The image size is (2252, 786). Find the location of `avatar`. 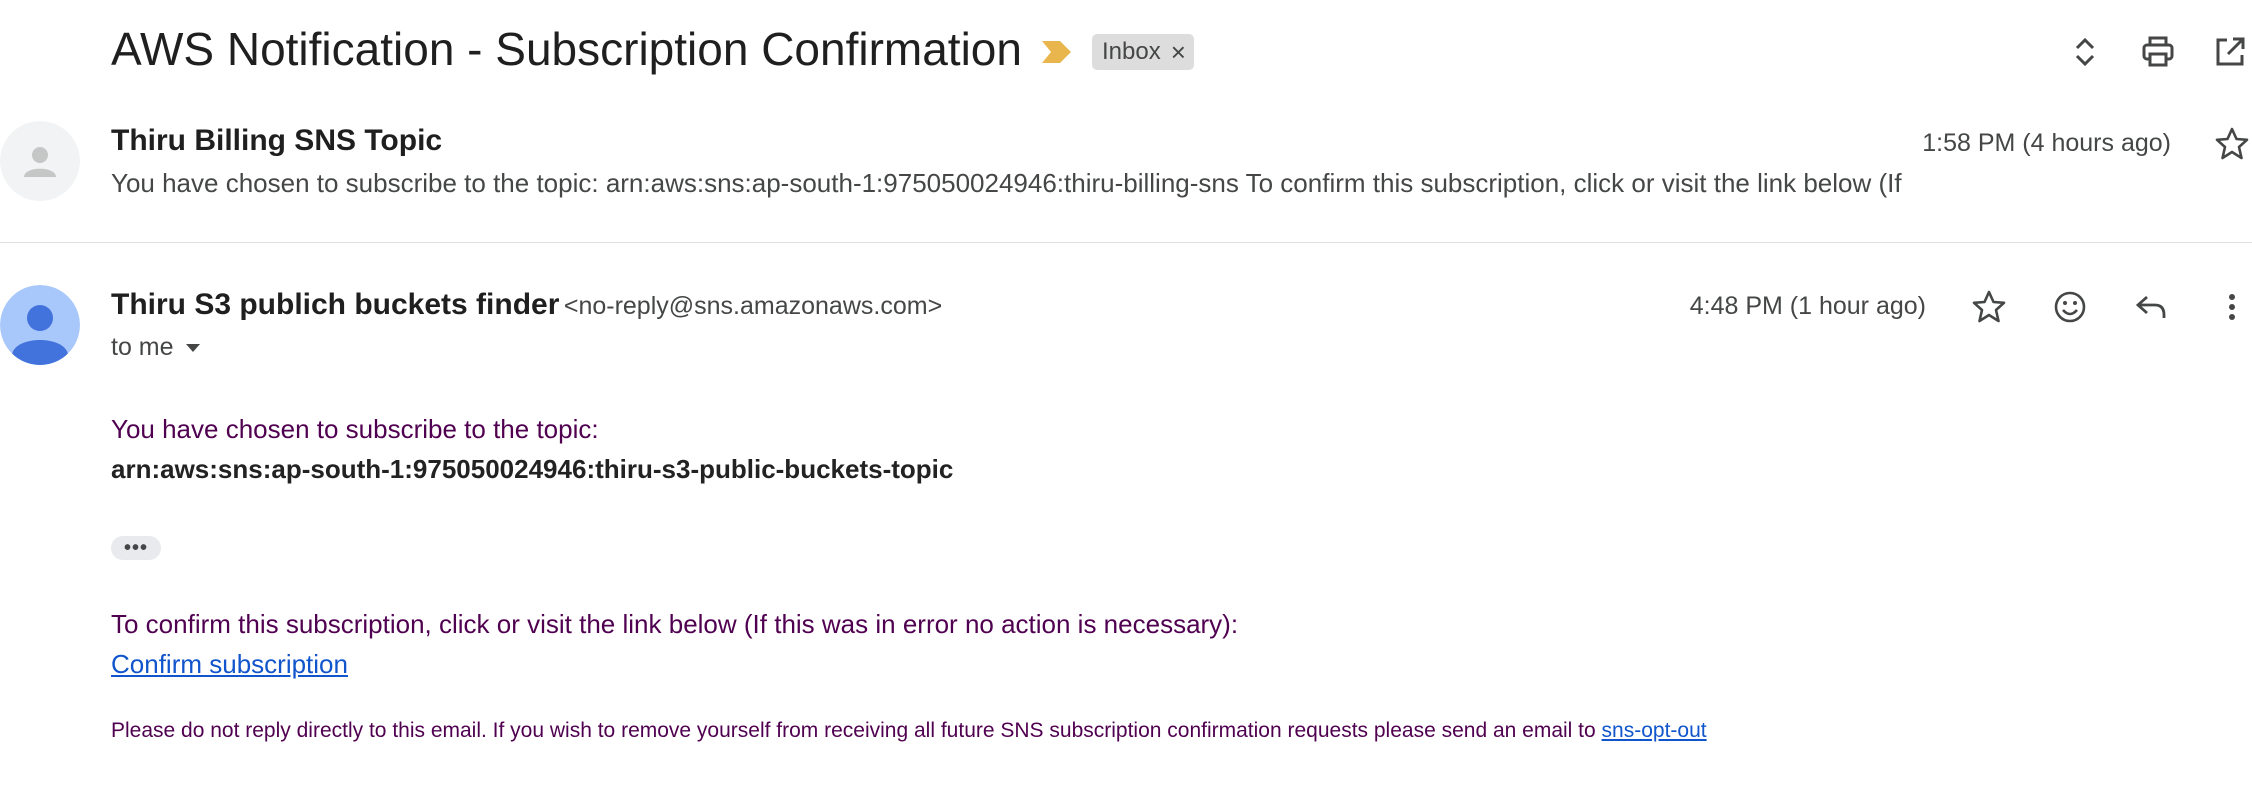

avatar is located at coordinates (40, 161).